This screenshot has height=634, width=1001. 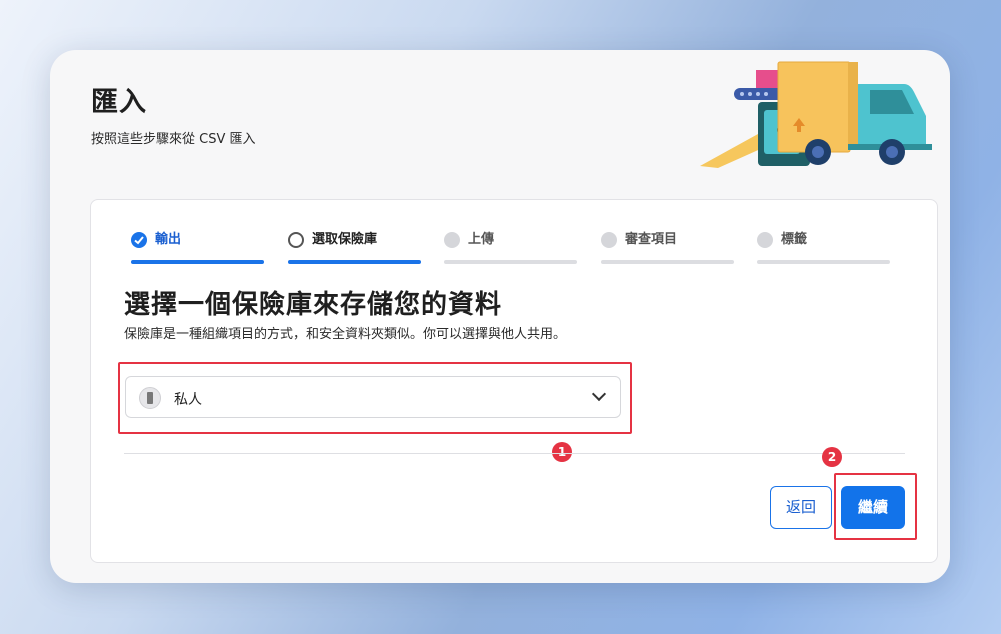 What do you see at coordinates (514, 453) in the screenshot?
I see `divider` at bounding box center [514, 453].